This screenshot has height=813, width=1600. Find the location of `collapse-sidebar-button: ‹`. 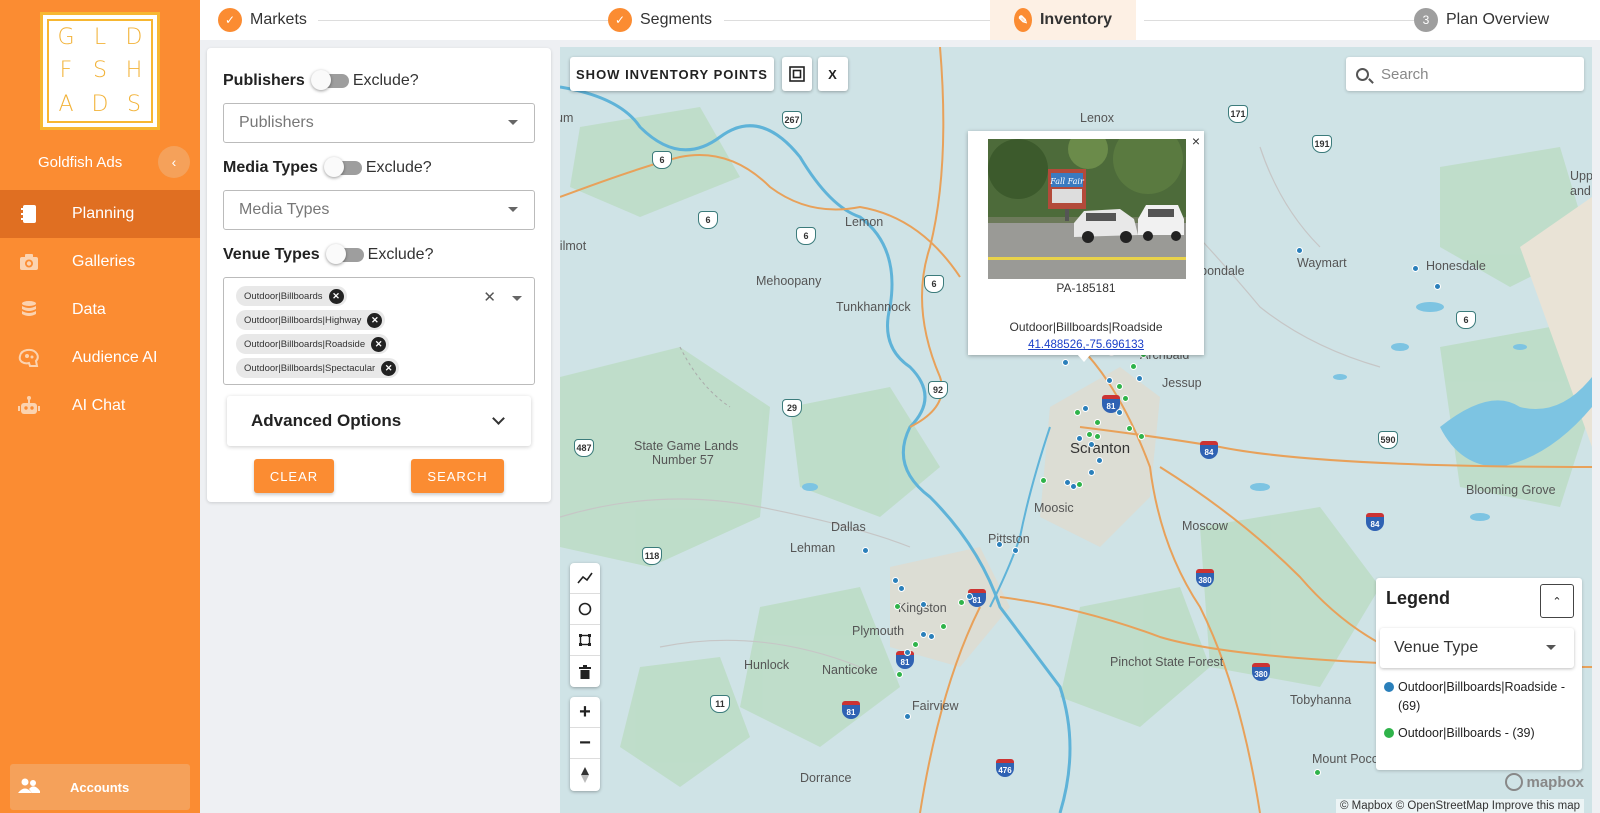

collapse-sidebar-button: ‹ is located at coordinates (174, 162).